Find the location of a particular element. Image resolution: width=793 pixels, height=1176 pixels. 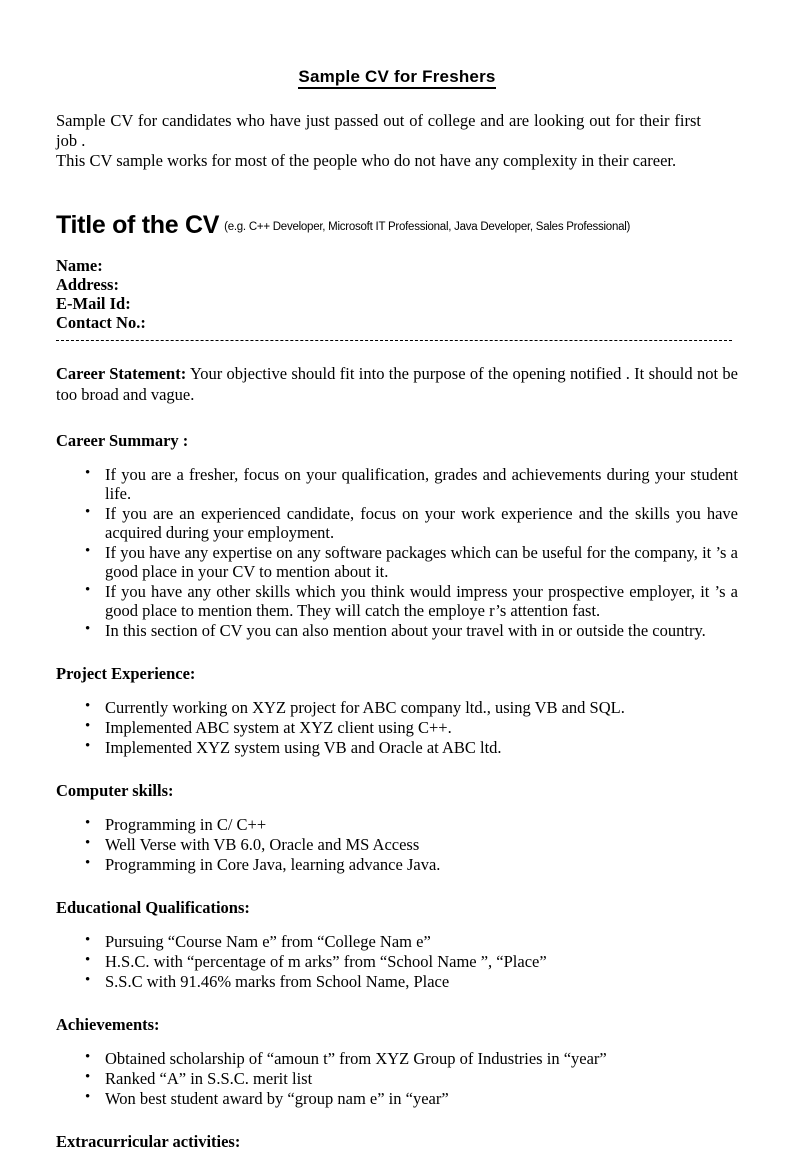

field-label-contact-no: Contact No.: is located at coordinates (101, 322).